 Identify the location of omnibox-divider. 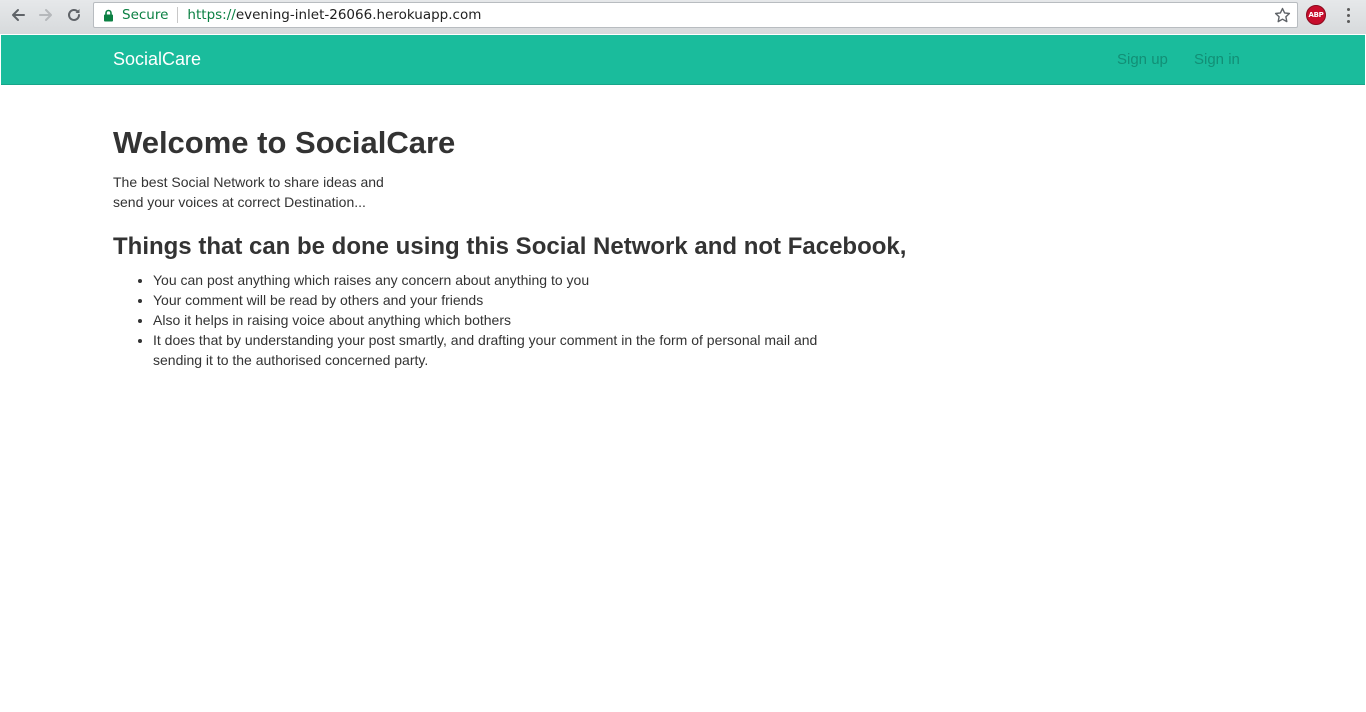
(178, 15).